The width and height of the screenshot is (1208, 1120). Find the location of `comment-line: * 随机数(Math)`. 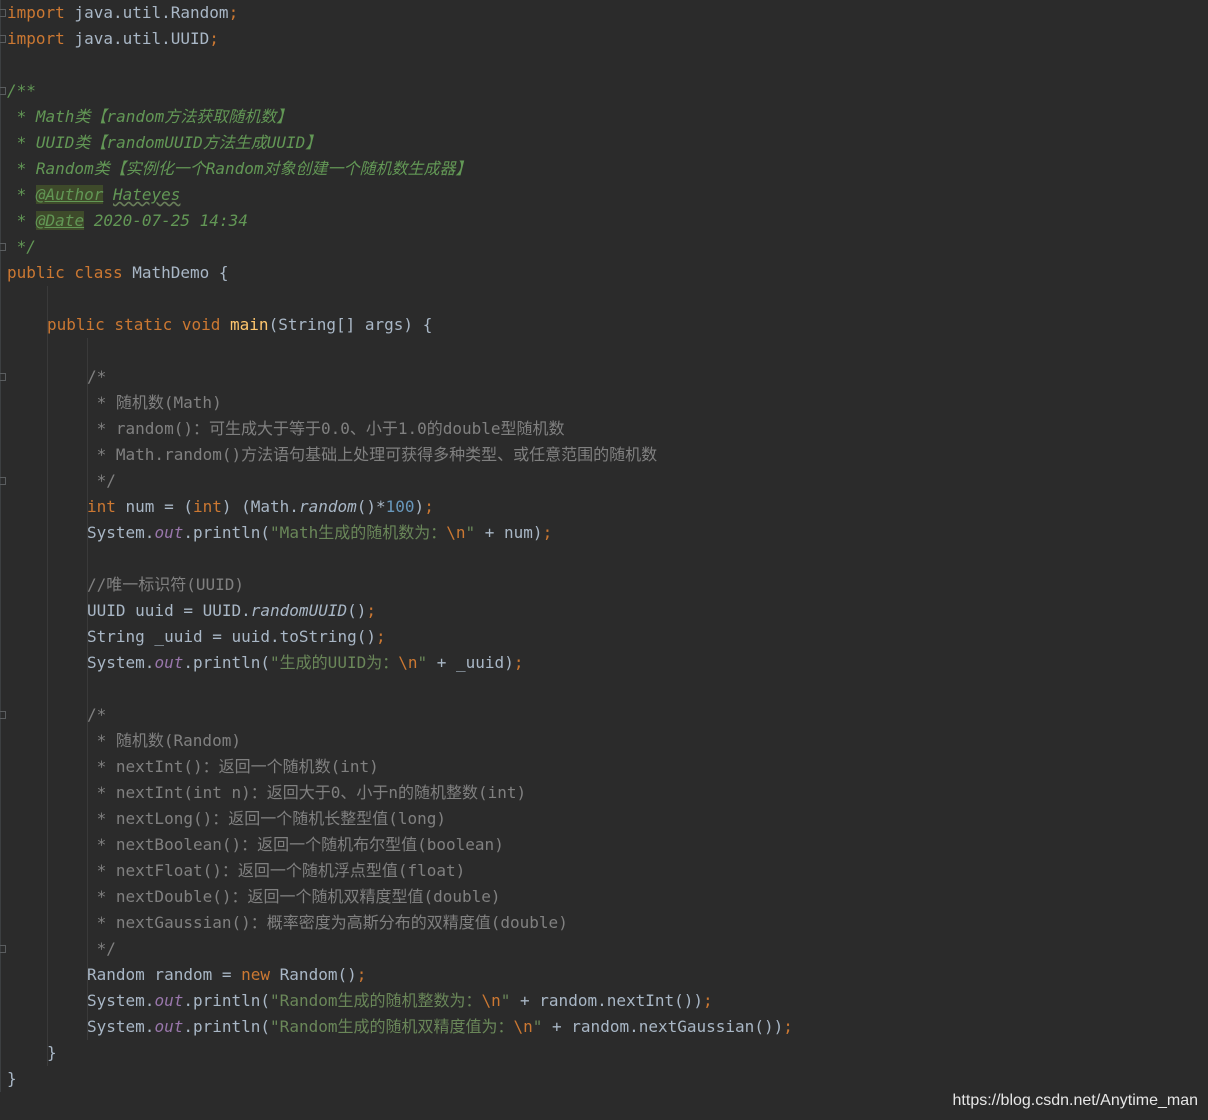

comment-line: * 随机数(Math) is located at coordinates (154, 403).